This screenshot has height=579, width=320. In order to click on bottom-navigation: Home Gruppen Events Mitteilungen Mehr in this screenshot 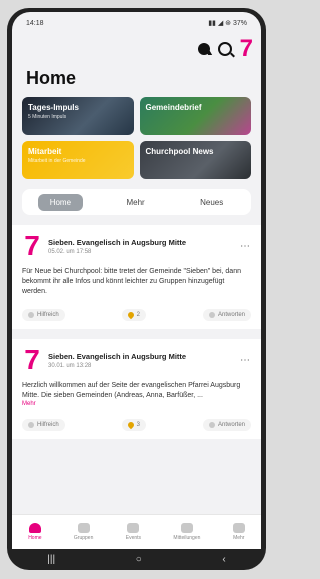, I will do `click(136, 531)`.